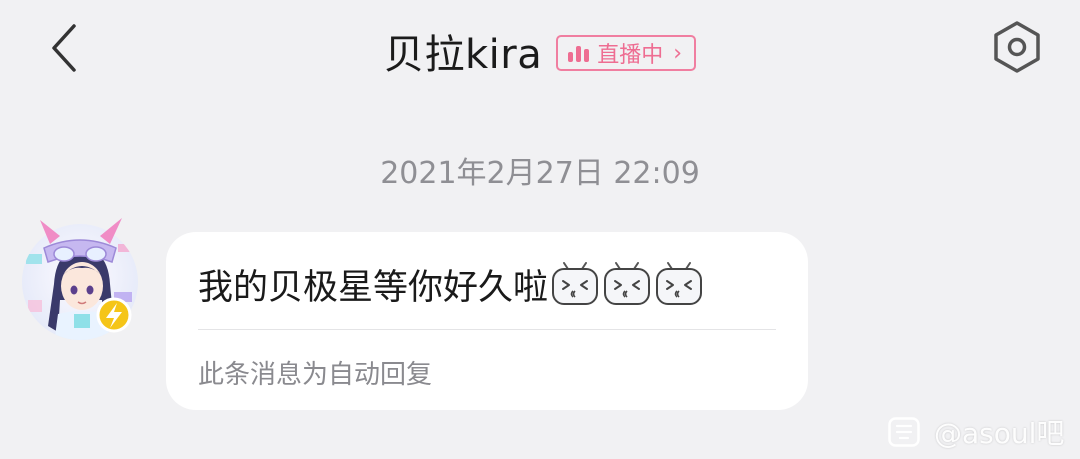 The height and width of the screenshot is (459, 1080). Describe the element at coordinates (487, 329) in the screenshot. I see `bubble-divider` at that location.